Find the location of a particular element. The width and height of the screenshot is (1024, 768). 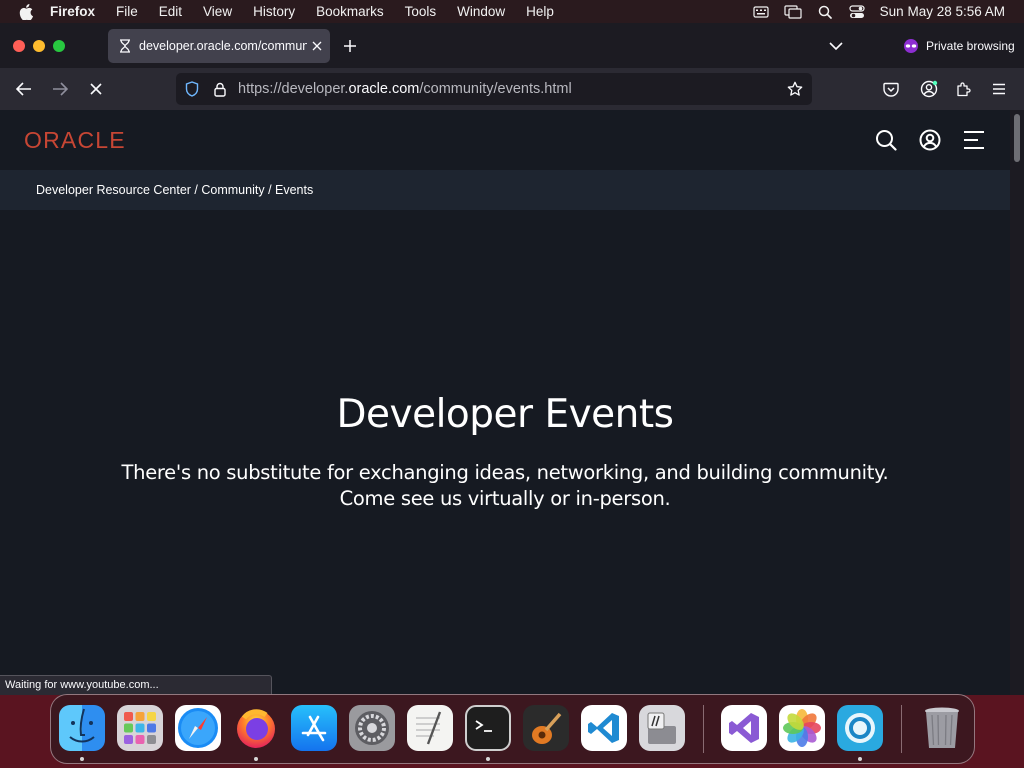

firefox-icon is located at coordinates (256, 728).